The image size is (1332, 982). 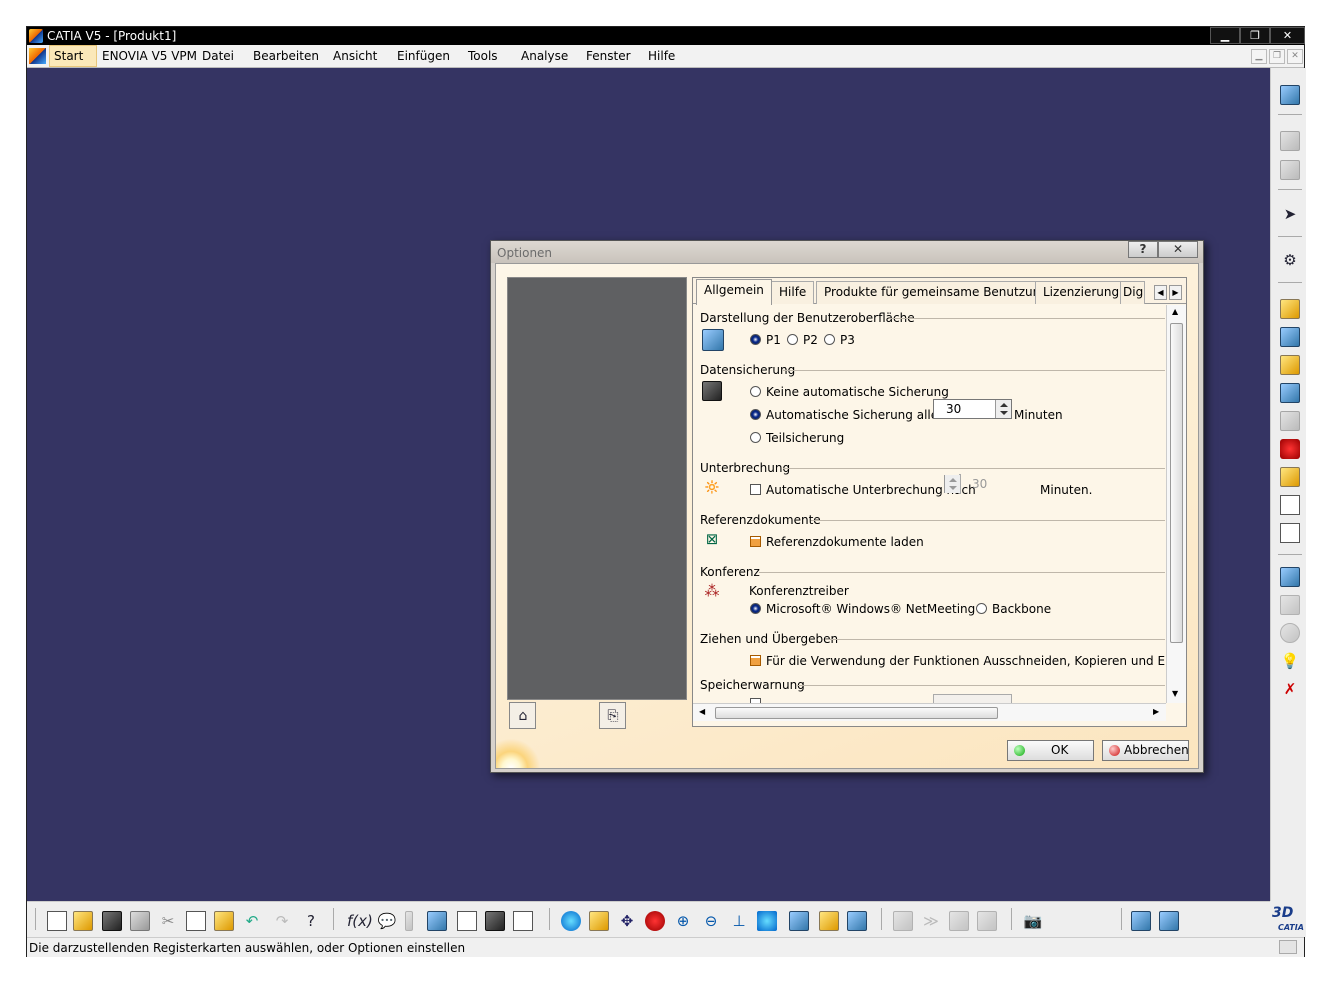 What do you see at coordinates (1156, 711) in the screenshot?
I see `scroll-right-icon: ▶` at bounding box center [1156, 711].